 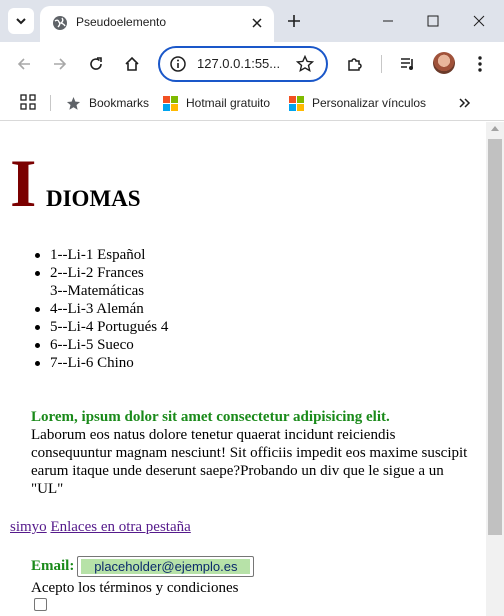 I want to click on chevron-down-icon, so click(x=21, y=21).